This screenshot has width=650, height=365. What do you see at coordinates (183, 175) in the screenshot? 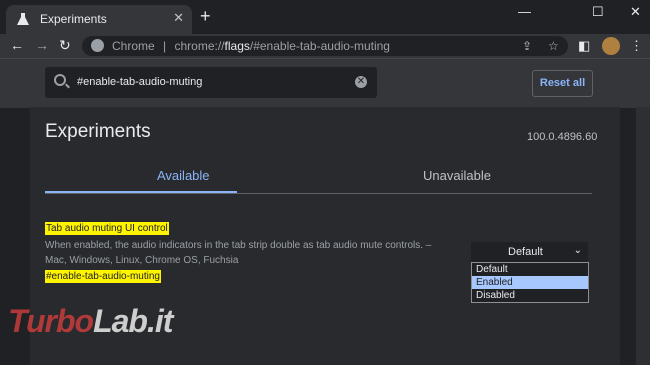
I see `tab-available: Available` at bounding box center [183, 175].